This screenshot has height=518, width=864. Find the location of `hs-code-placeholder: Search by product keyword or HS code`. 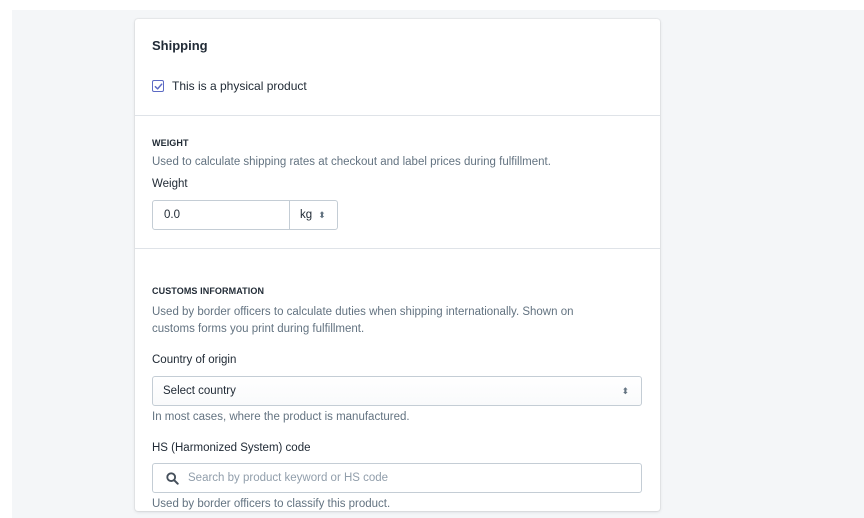

hs-code-placeholder: Search by product keyword or HS code is located at coordinates (288, 478).